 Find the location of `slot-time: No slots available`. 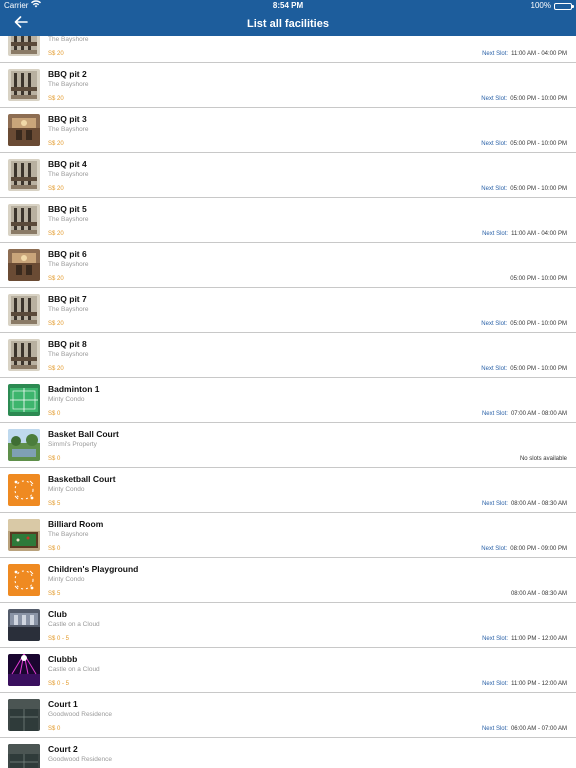

slot-time: No slots available is located at coordinates (543, 459).